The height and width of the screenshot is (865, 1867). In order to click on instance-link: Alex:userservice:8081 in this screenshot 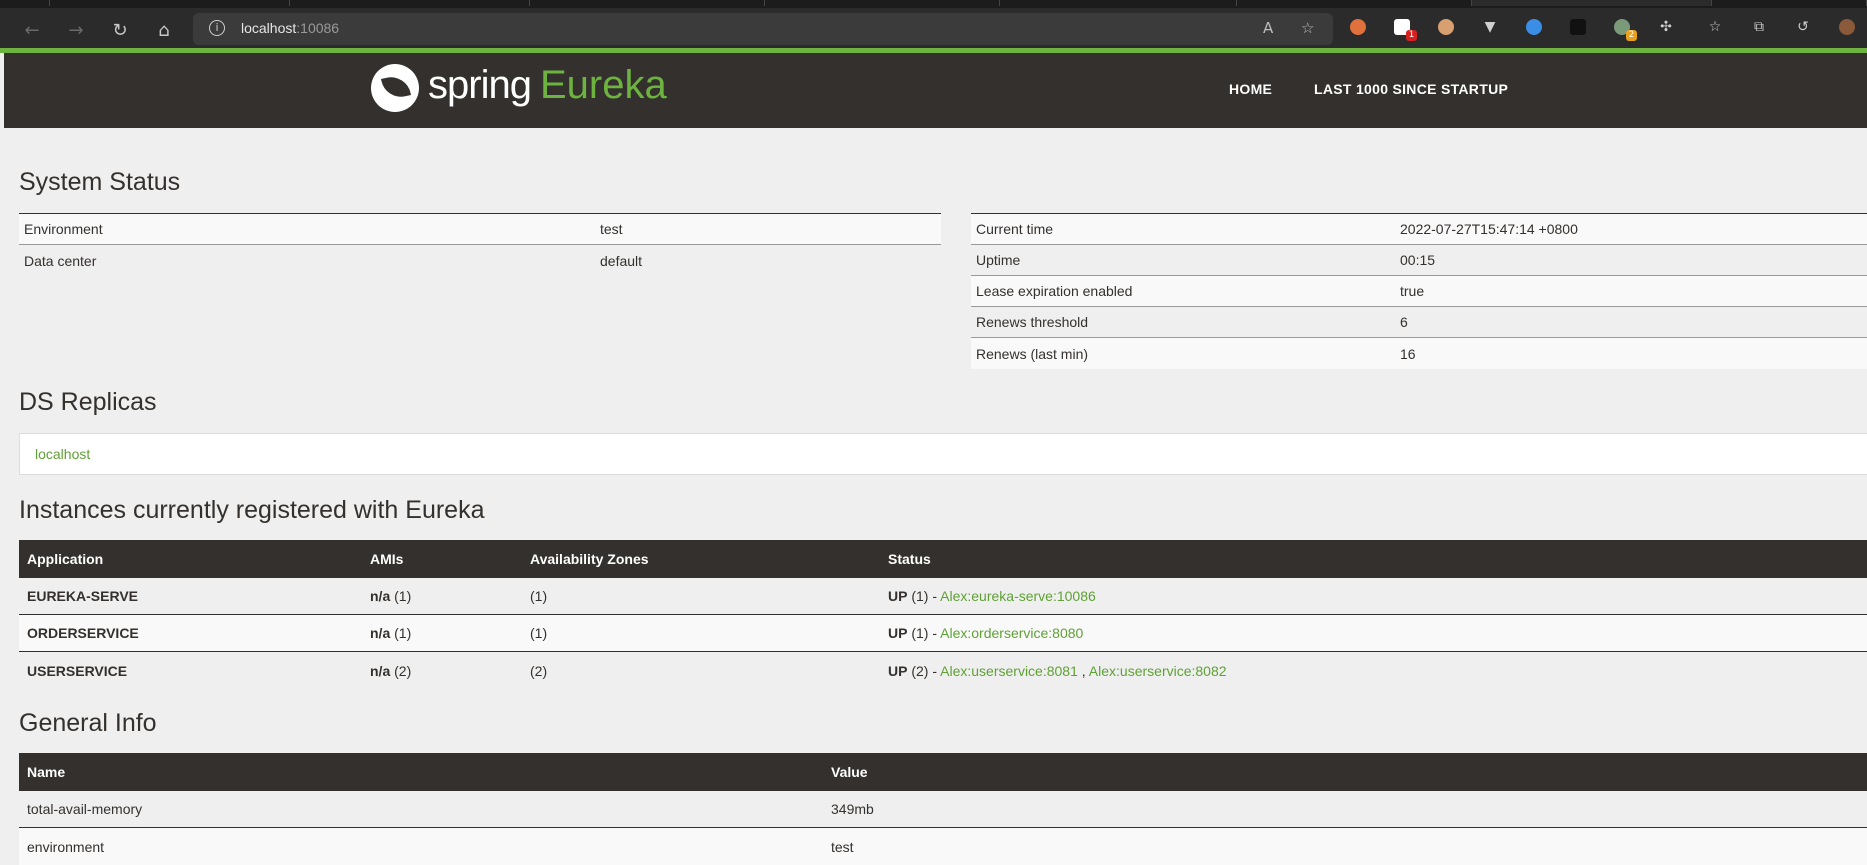, I will do `click(1009, 671)`.